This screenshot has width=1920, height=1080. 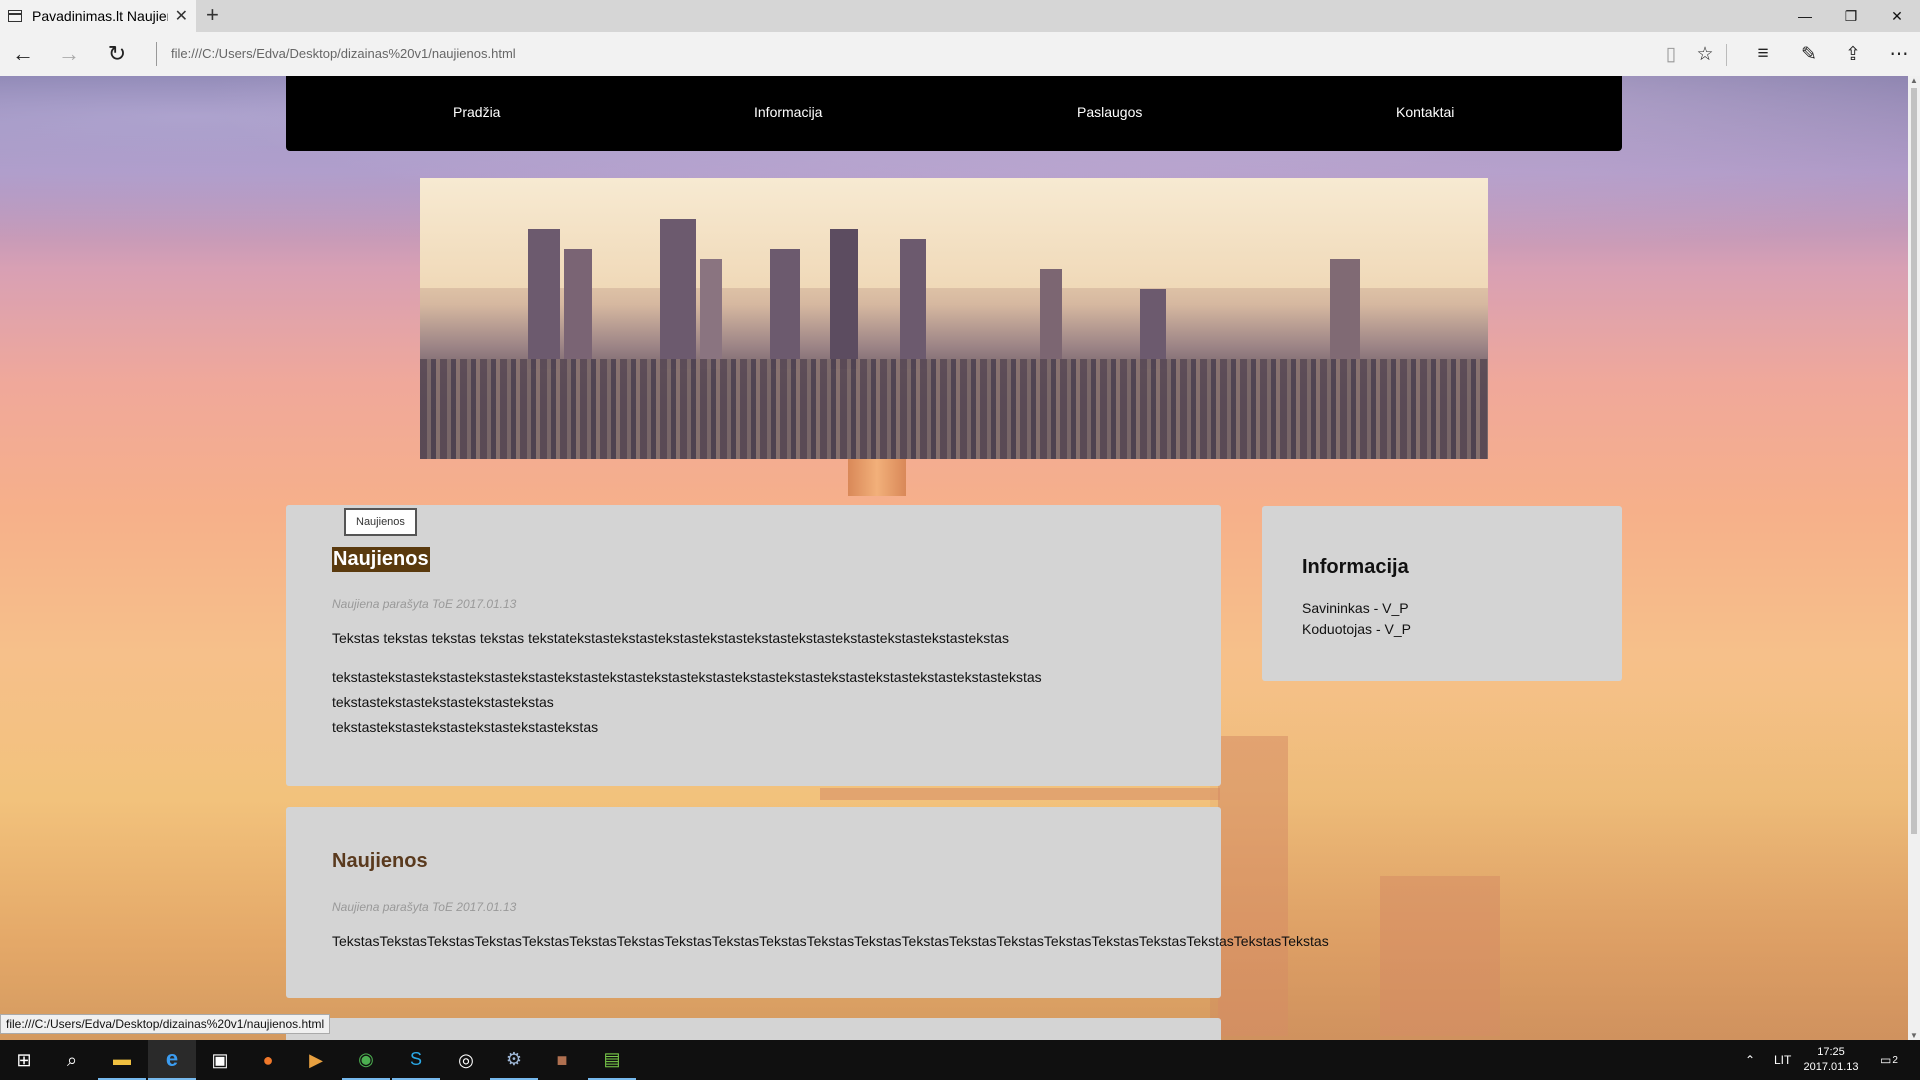 I want to click on hero-city-ground, so click(x=954, y=409).